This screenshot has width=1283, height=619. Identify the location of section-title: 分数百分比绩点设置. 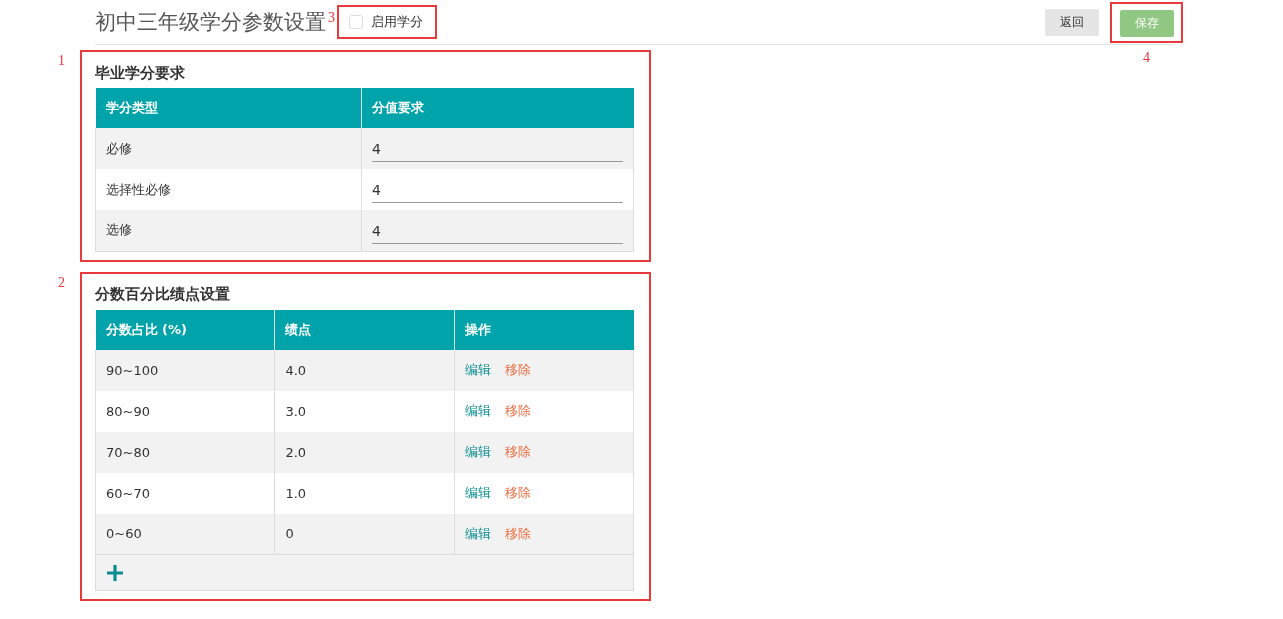
(163, 294).